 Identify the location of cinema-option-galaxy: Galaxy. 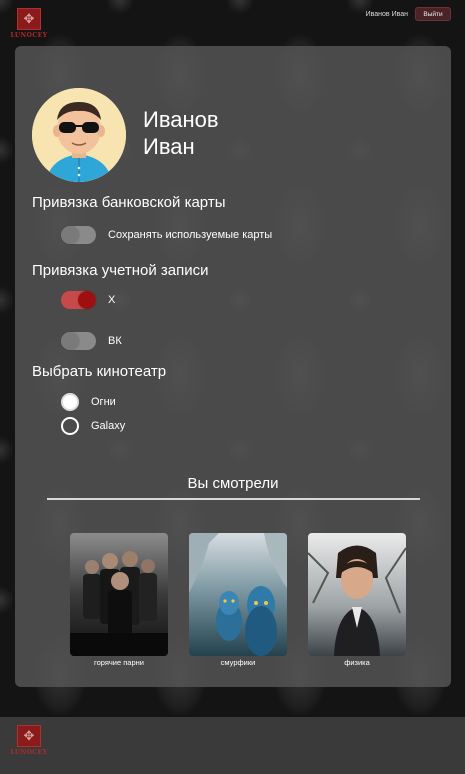
(93, 426).